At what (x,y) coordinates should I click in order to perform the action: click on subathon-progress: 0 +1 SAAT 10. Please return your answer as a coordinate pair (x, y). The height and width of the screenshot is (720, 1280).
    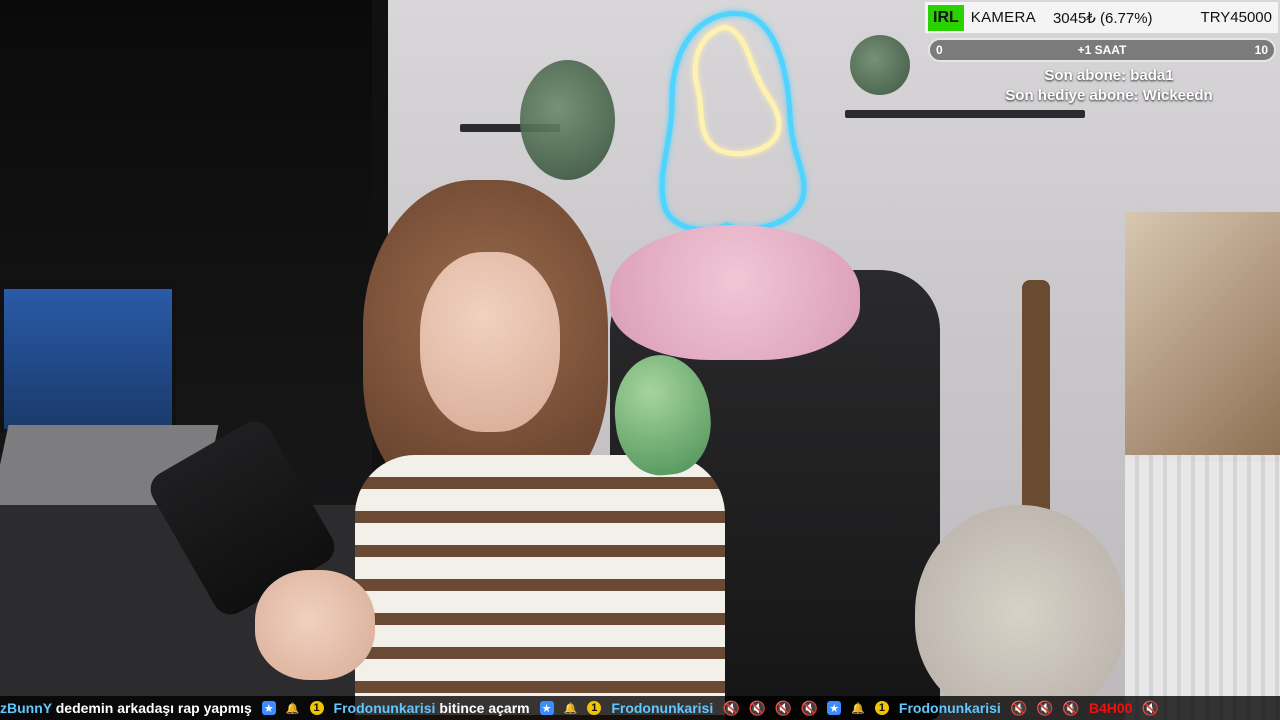
    Looking at the image, I should click on (1102, 50).